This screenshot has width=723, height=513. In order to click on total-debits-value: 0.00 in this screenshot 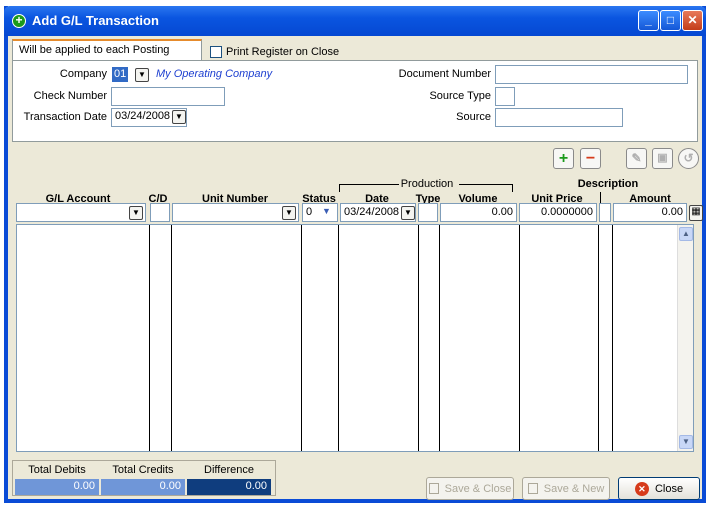, I will do `click(57, 487)`.